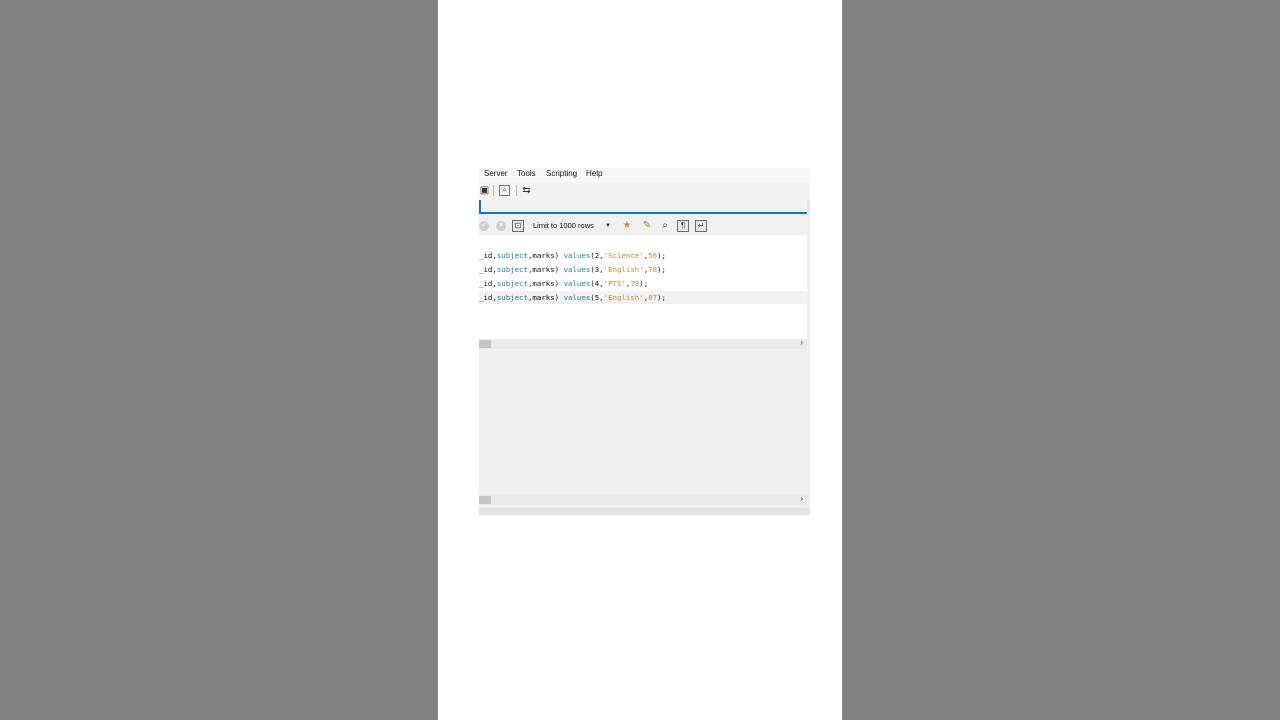 Image resolution: width=1280 pixels, height=720 pixels. Describe the element at coordinates (701, 226) in the screenshot. I see `word-wrap-icon: ↵` at that location.